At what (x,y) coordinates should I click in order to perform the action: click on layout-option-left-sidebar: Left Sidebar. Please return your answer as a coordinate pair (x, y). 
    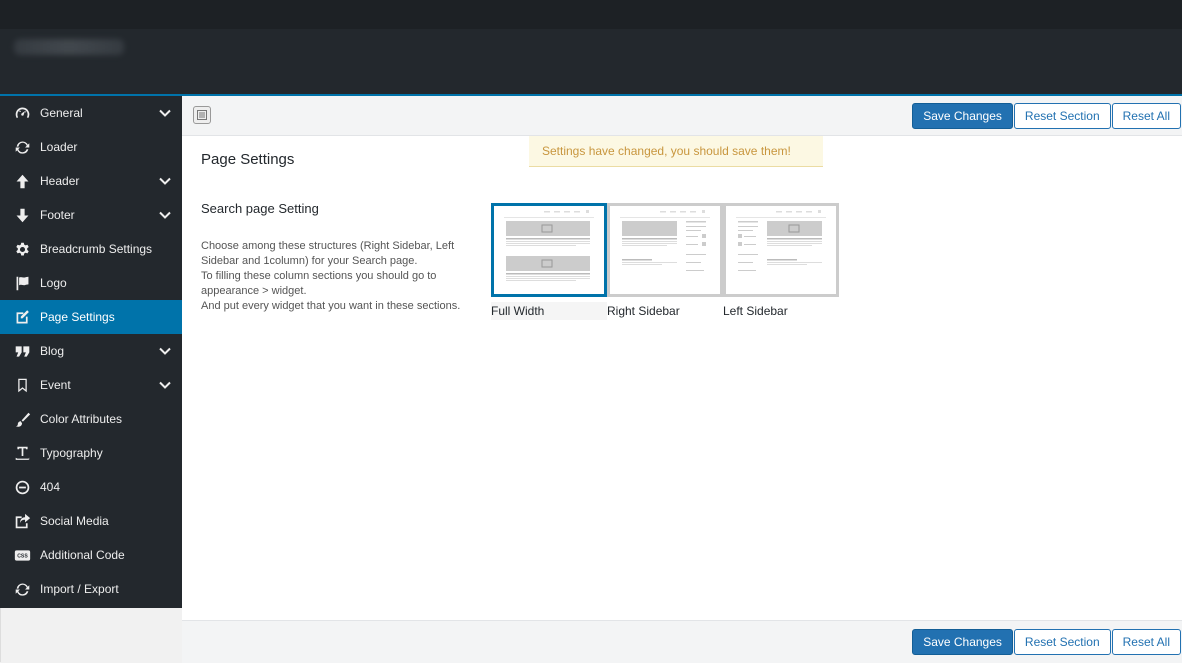
    Looking at the image, I should click on (781, 261).